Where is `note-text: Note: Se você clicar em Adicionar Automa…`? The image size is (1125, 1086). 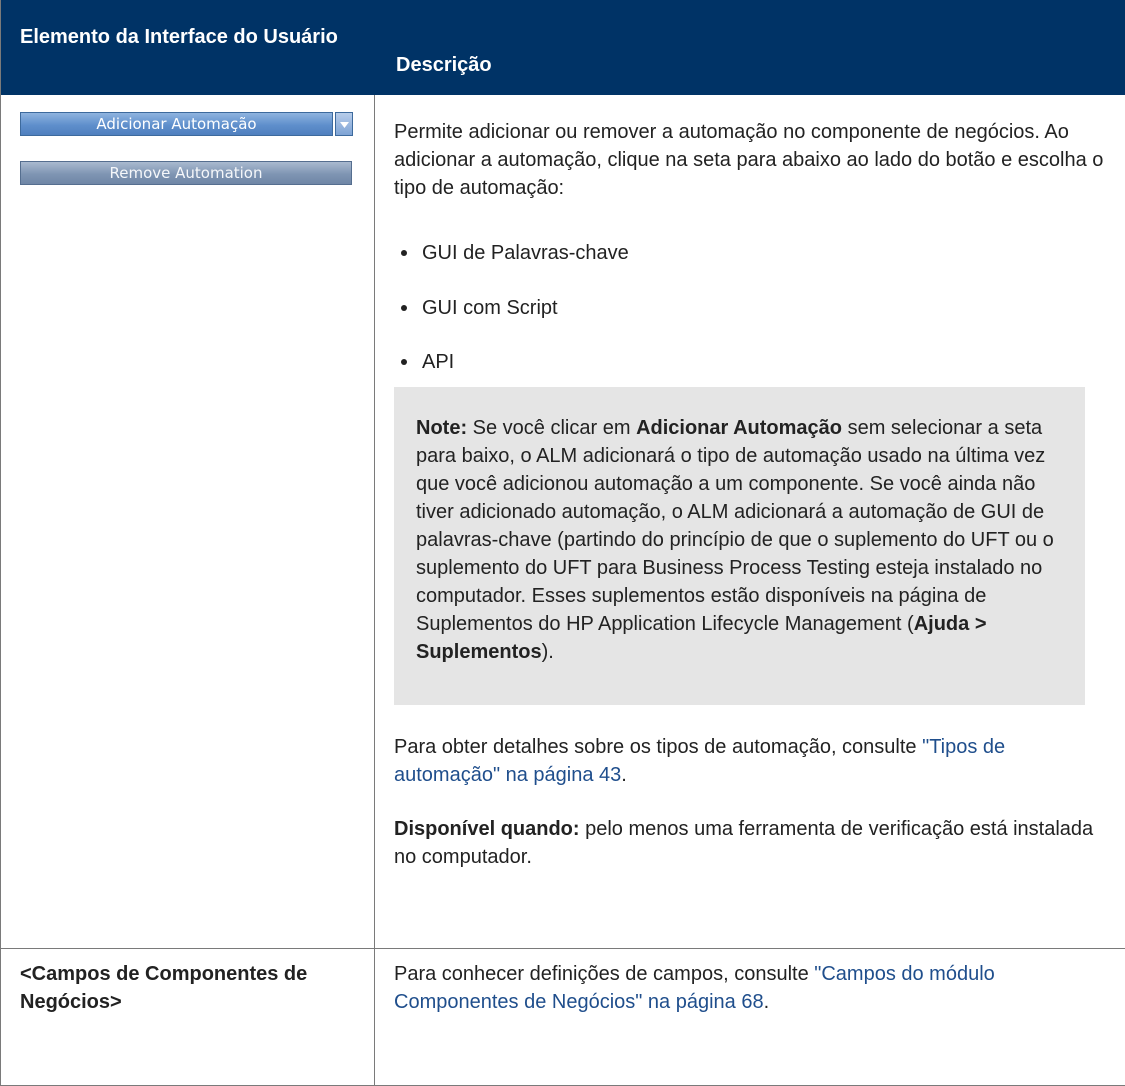
note-text: Note: Se você clicar em Adicionar Automa… is located at coordinates (735, 540).